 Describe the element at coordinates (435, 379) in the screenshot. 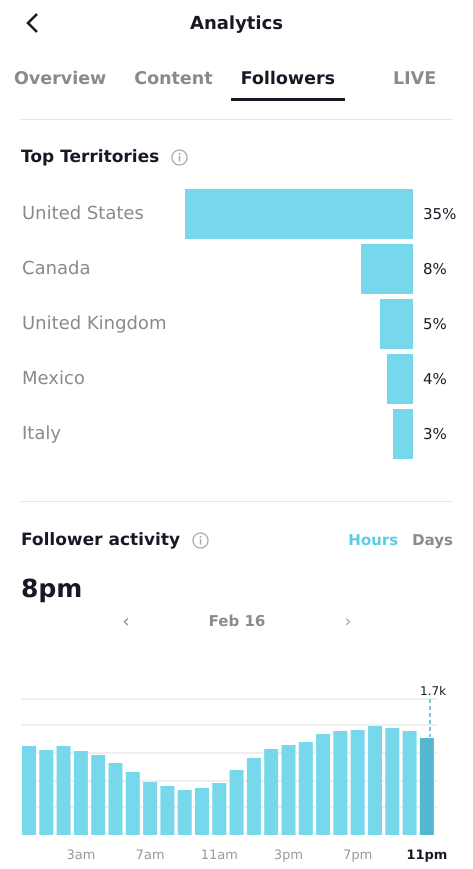

I see `percent-label: 4%` at that location.